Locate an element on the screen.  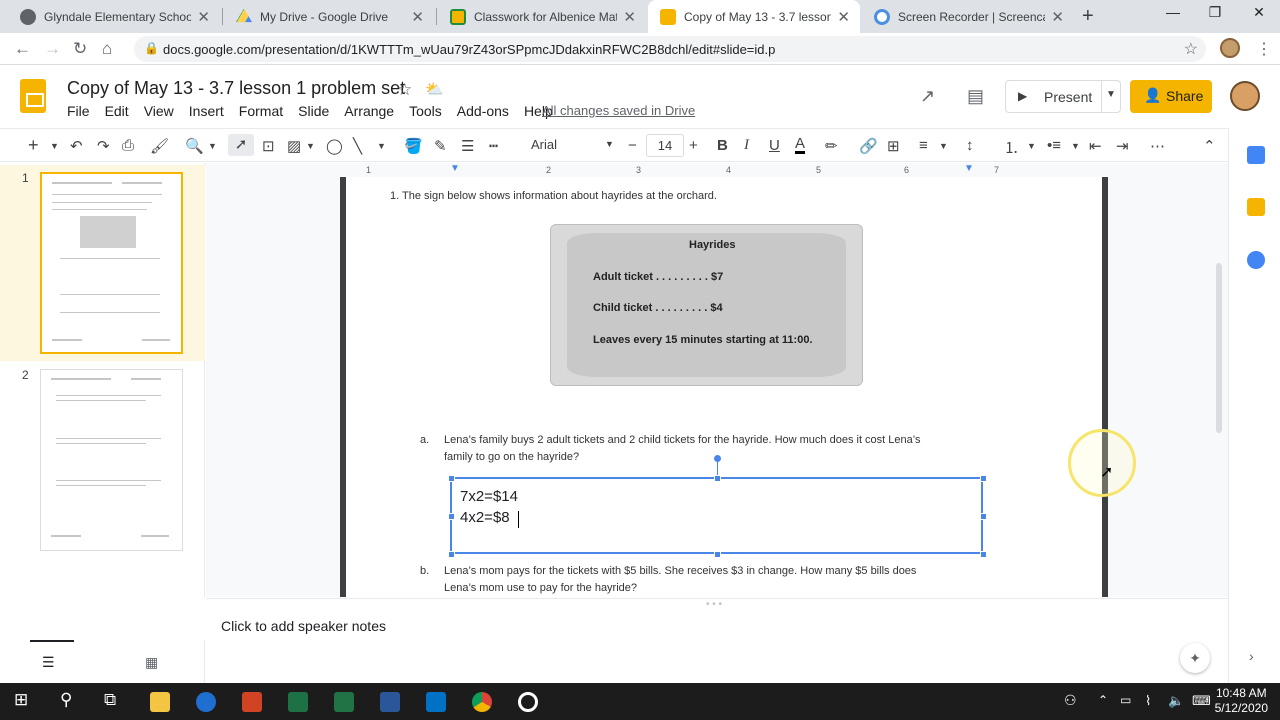
print-icon: ⎙ is located at coordinates (128, 145).